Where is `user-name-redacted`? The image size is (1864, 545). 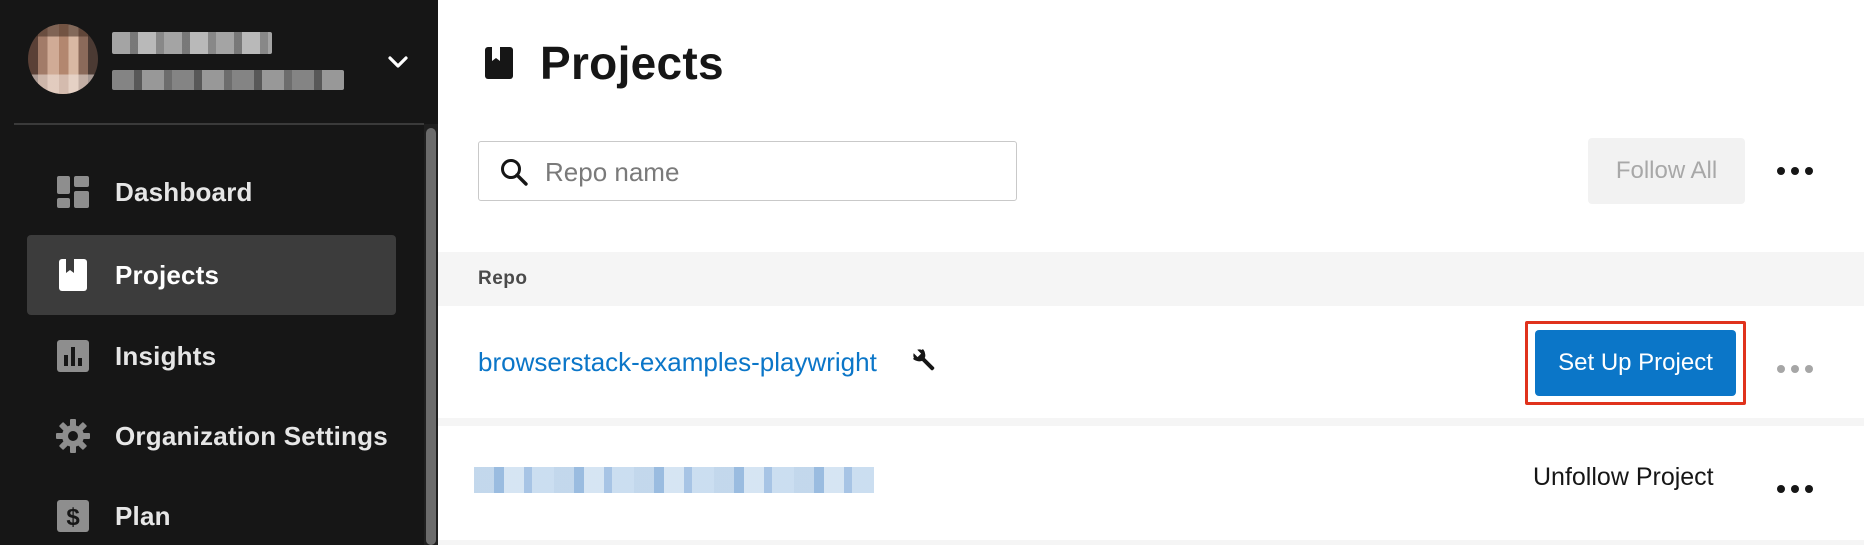 user-name-redacted is located at coordinates (192, 43).